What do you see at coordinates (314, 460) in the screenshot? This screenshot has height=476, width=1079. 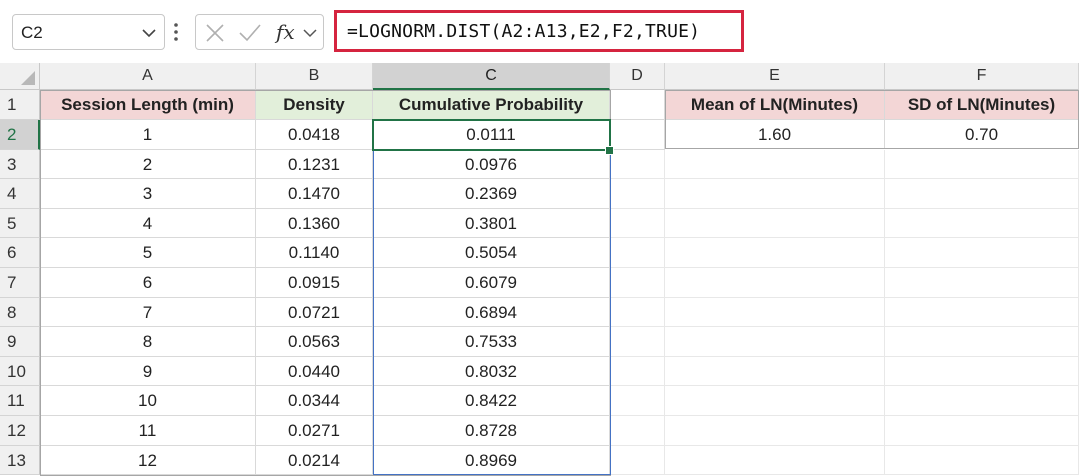 I see `table-cell-b: 0.0214` at bounding box center [314, 460].